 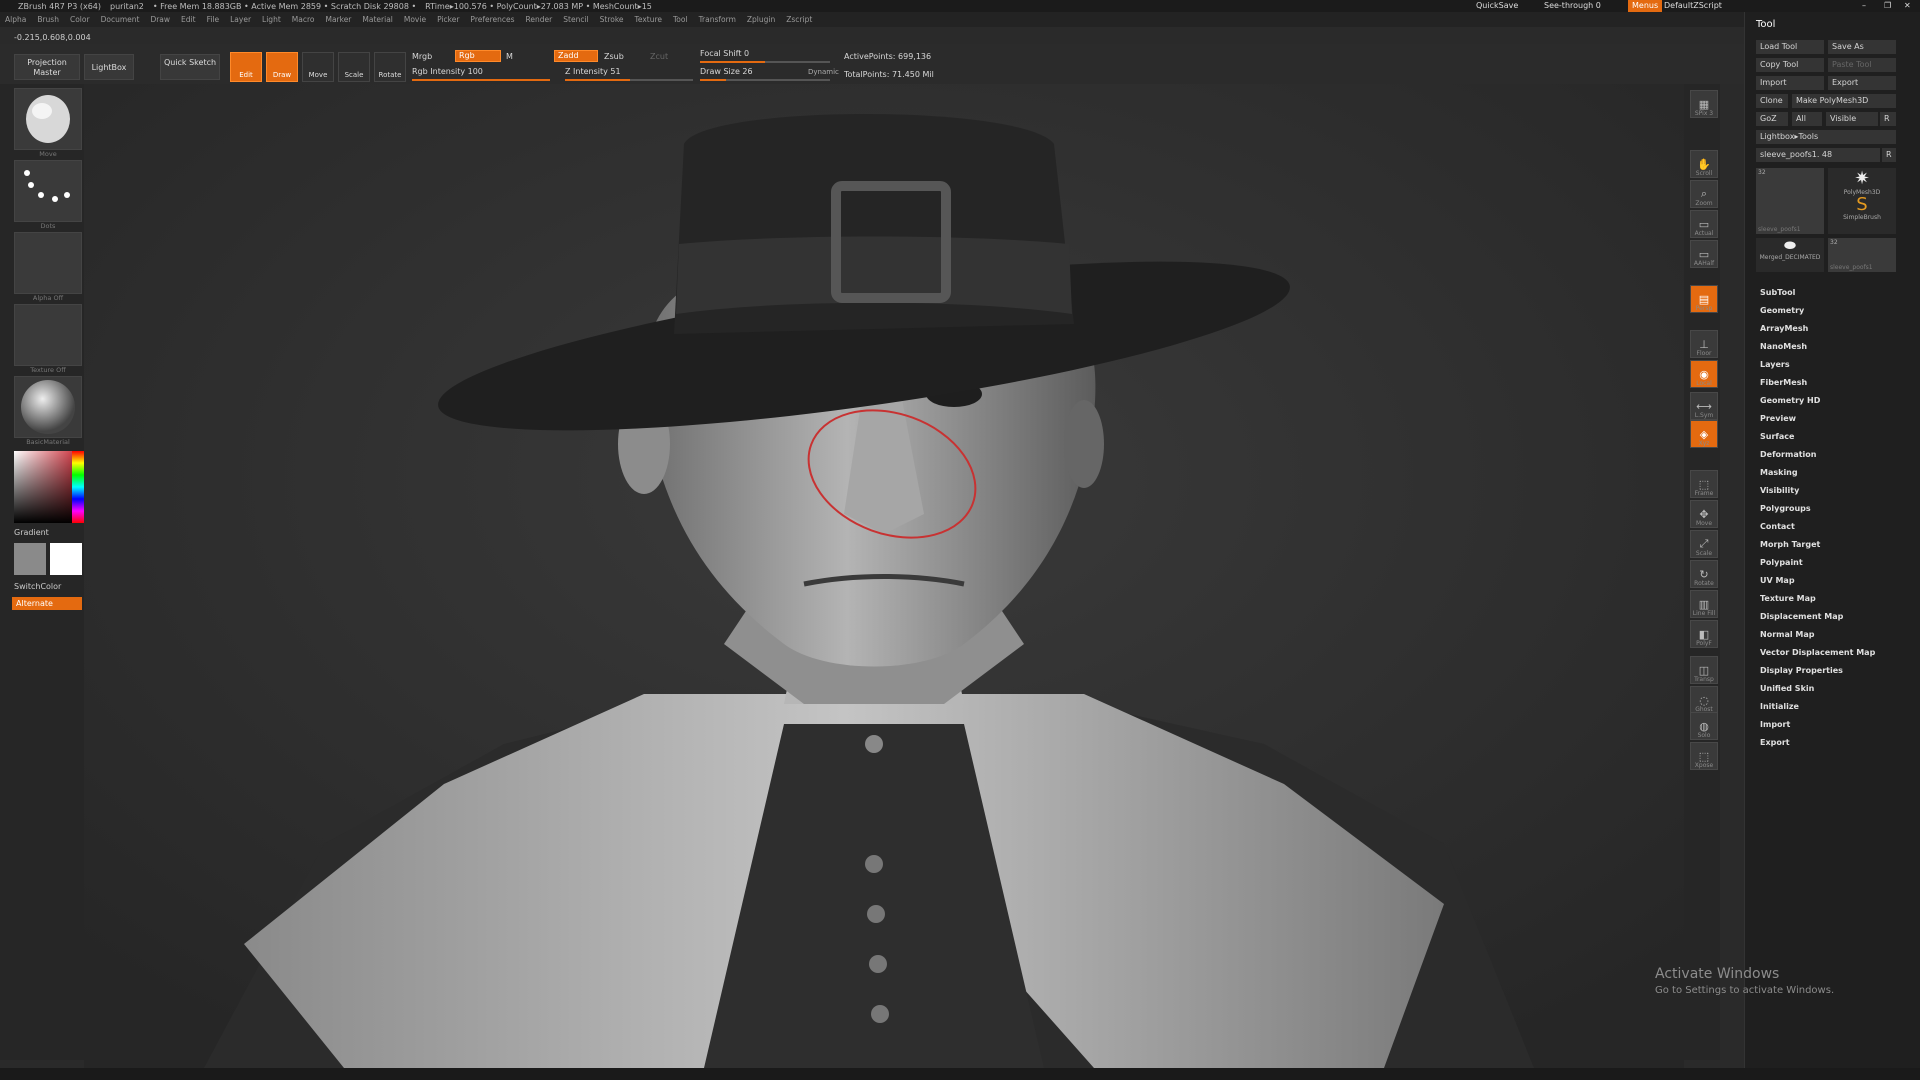 What do you see at coordinates (1779, 490) in the screenshot?
I see `section-visibility: Visibility` at bounding box center [1779, 490].